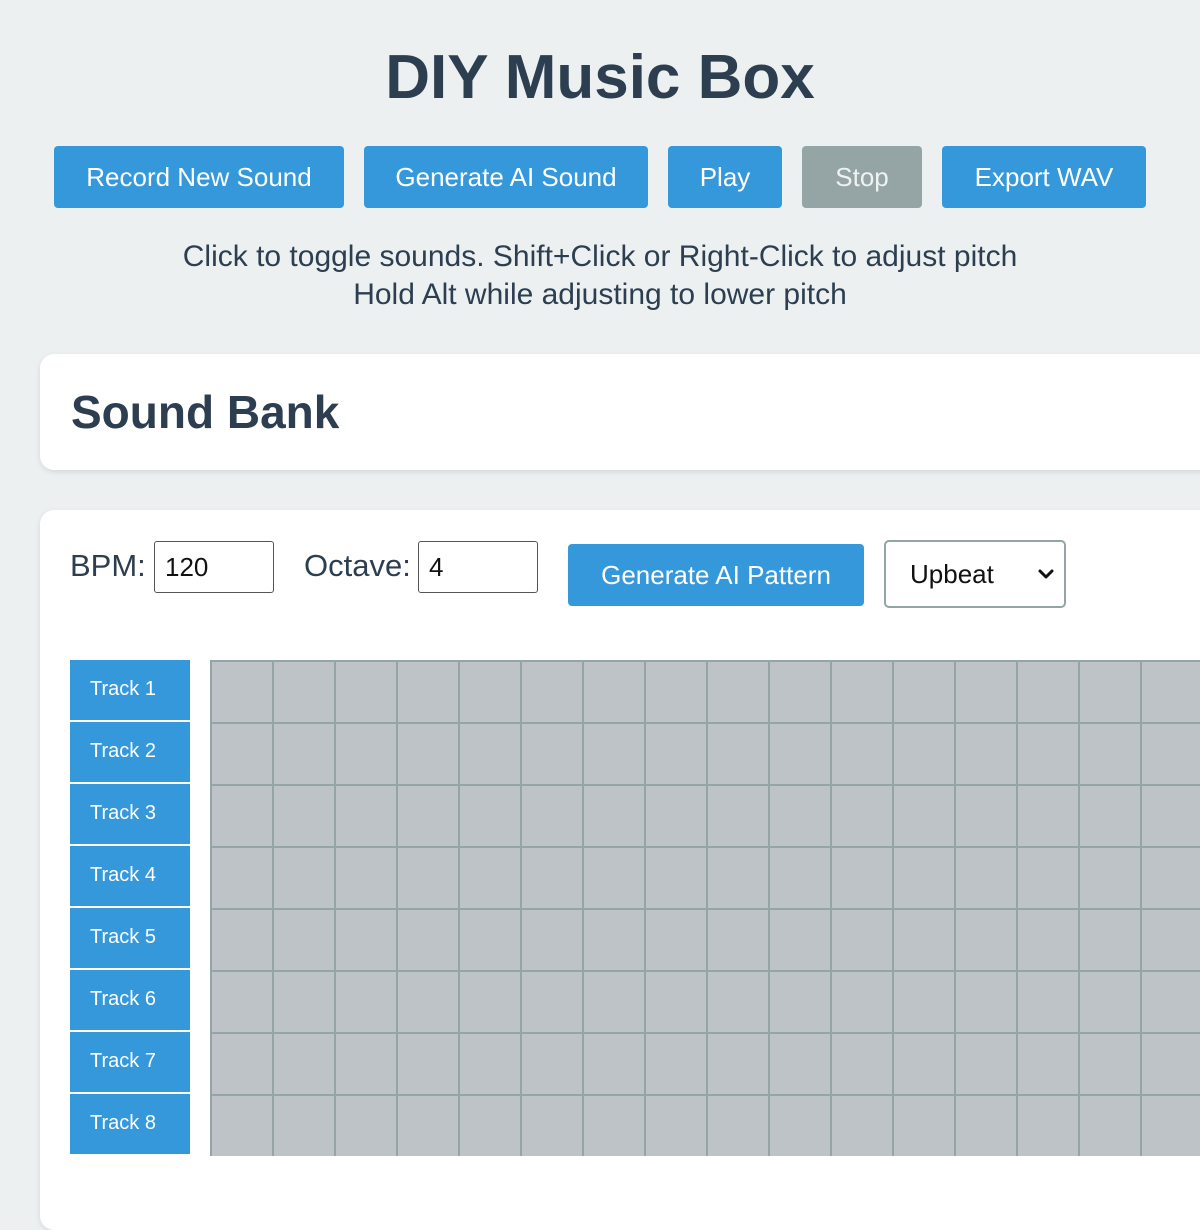 The width and height of the screenshot is (1200, 1230). I want to click on track-label: Track 5, so click(130, 938).